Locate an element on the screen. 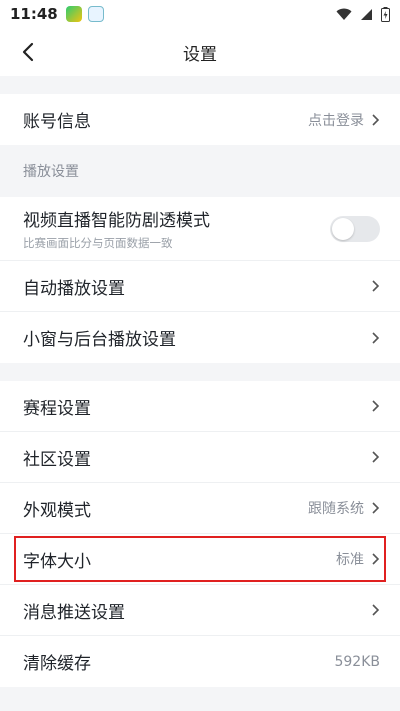 The image size is (400, 711). appearance-mode-label: 外观模式 is located at coordinates (57, 510).